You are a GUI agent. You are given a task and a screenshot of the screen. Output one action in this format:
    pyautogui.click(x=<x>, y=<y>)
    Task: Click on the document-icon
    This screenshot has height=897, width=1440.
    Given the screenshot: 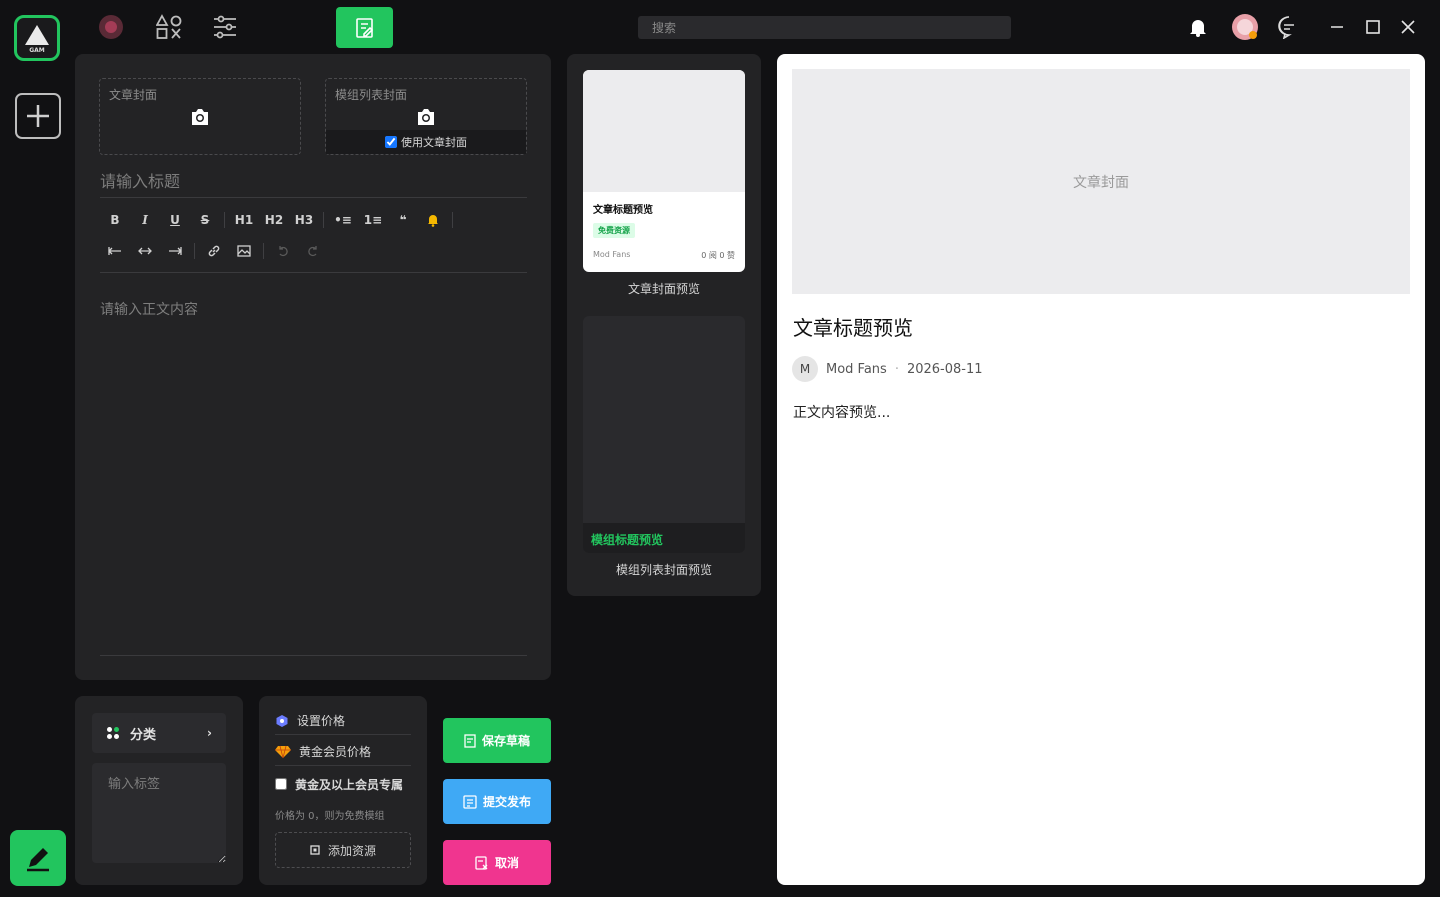 What is the action you would take?
    pyautogui.click(x=470, y=740)
    